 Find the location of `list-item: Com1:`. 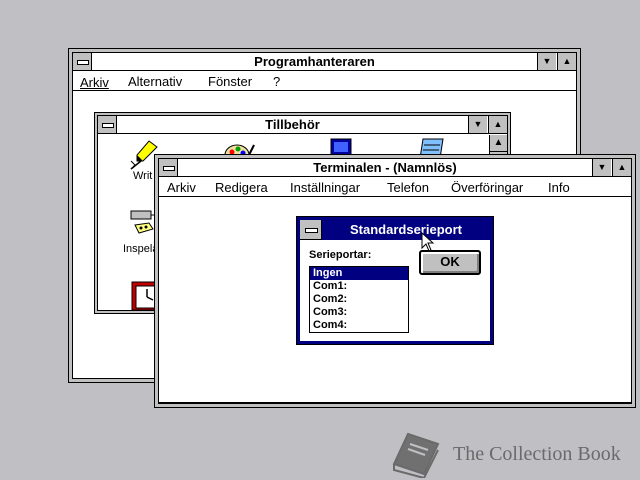

list-item: Com1: is located at coordinates (359, 286).